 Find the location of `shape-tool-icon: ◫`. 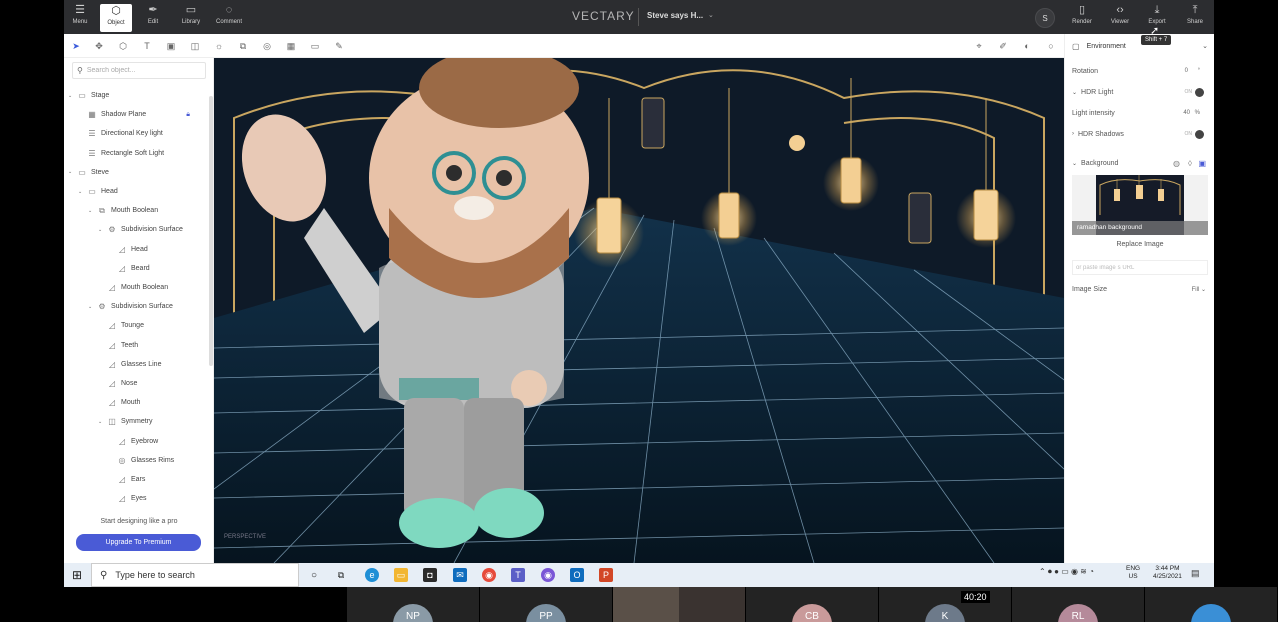

shape-tool-icon: ◫ is located at coordinates (195, 46).